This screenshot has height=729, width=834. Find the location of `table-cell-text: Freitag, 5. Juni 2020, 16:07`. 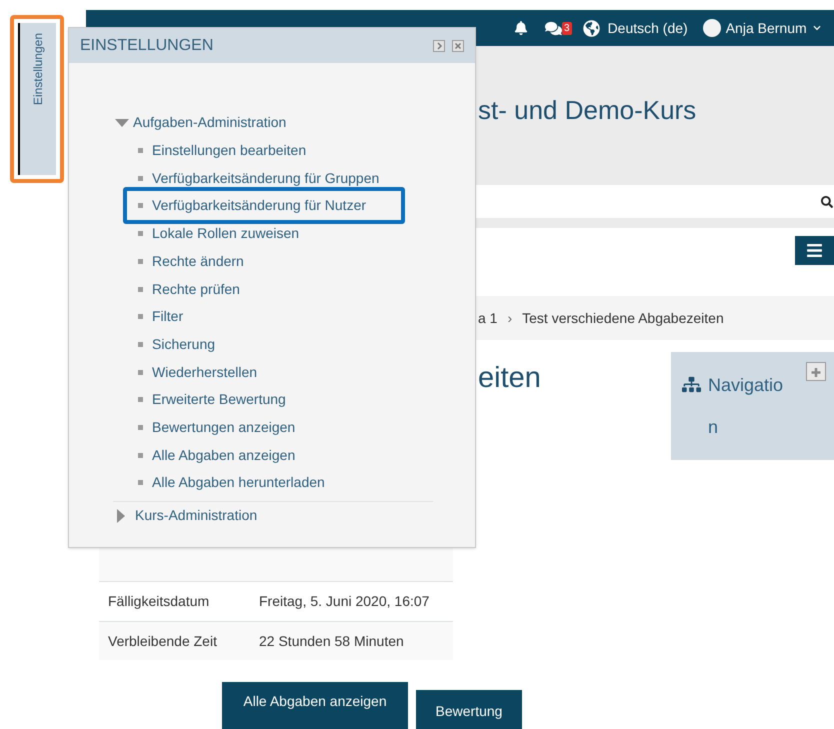

table-cell-text: Freitag, 5. Juni 2020, 16:07 is located at coordinates (344, 601).